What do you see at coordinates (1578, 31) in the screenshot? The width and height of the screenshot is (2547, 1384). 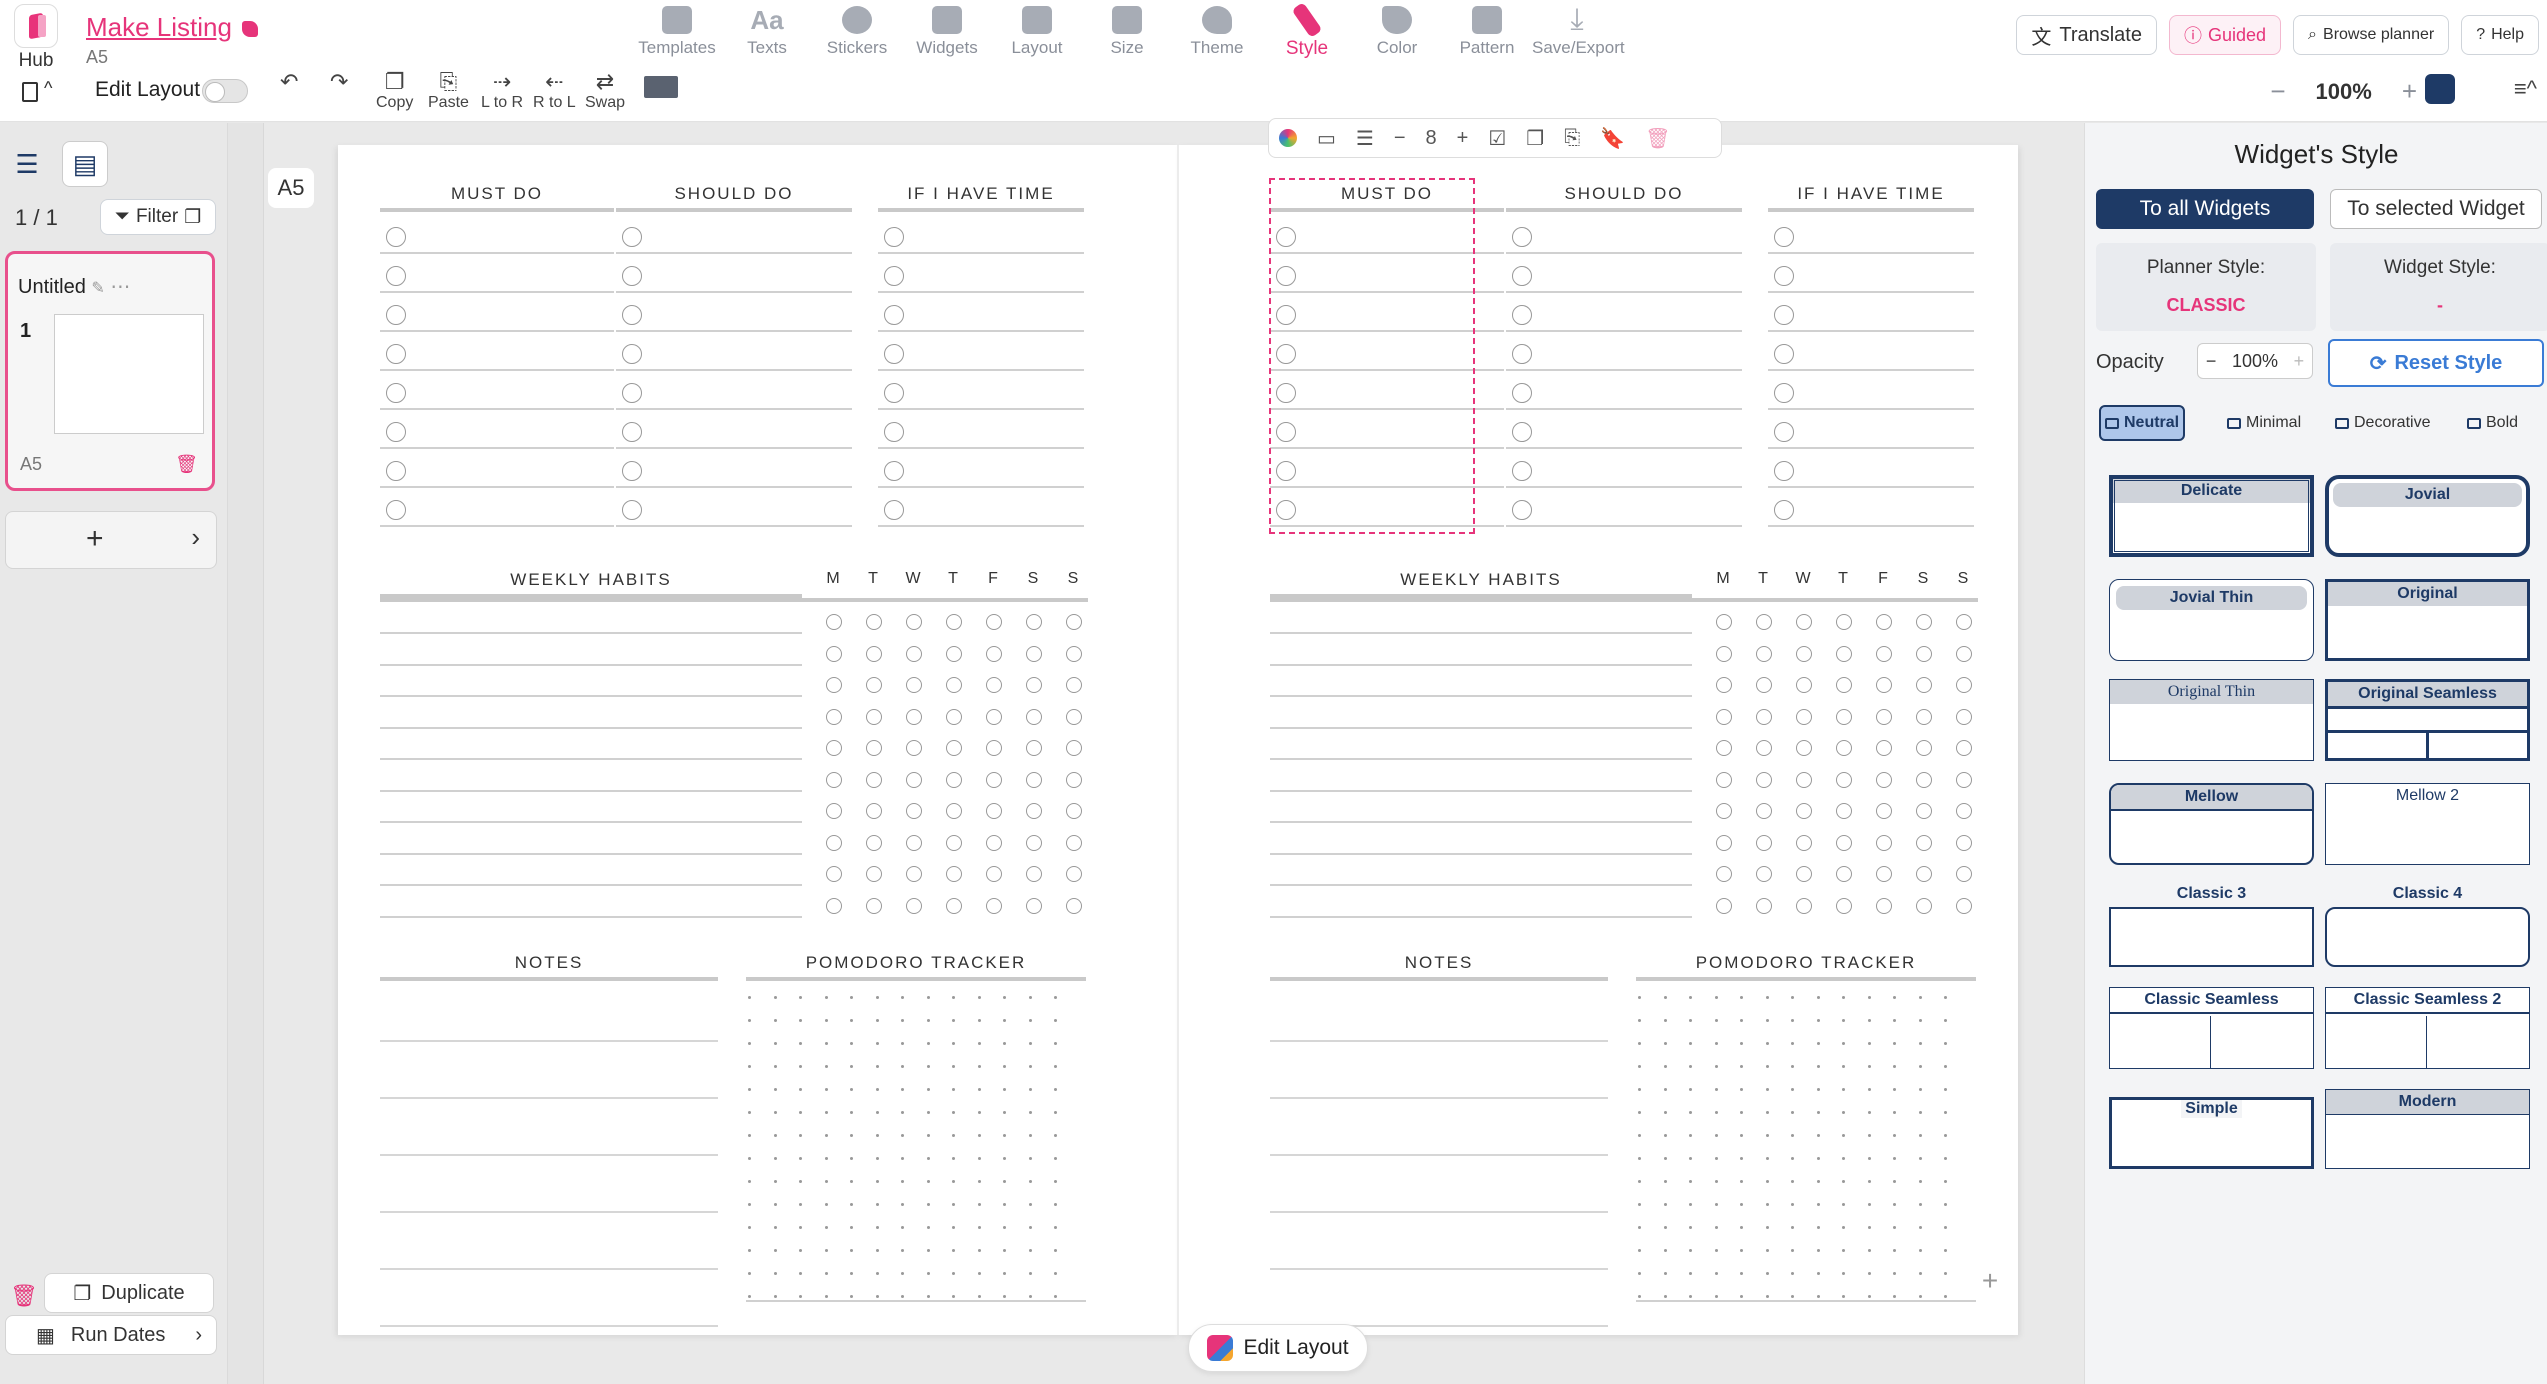 I see `menu-save-export: ⤓ Save/Export` at bounding box center [1578, 31].